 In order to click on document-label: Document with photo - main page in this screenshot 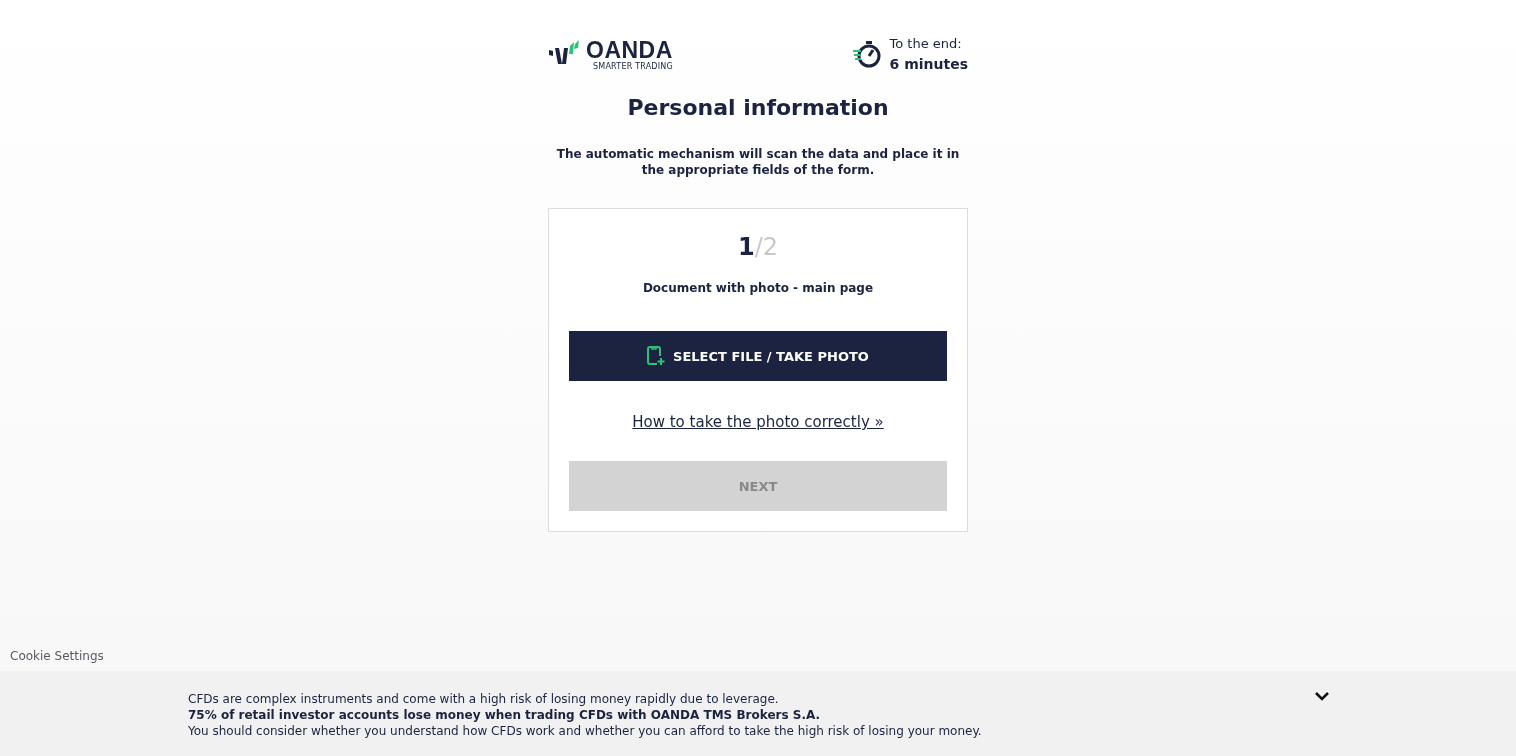, I will do `click(758, 288)`.